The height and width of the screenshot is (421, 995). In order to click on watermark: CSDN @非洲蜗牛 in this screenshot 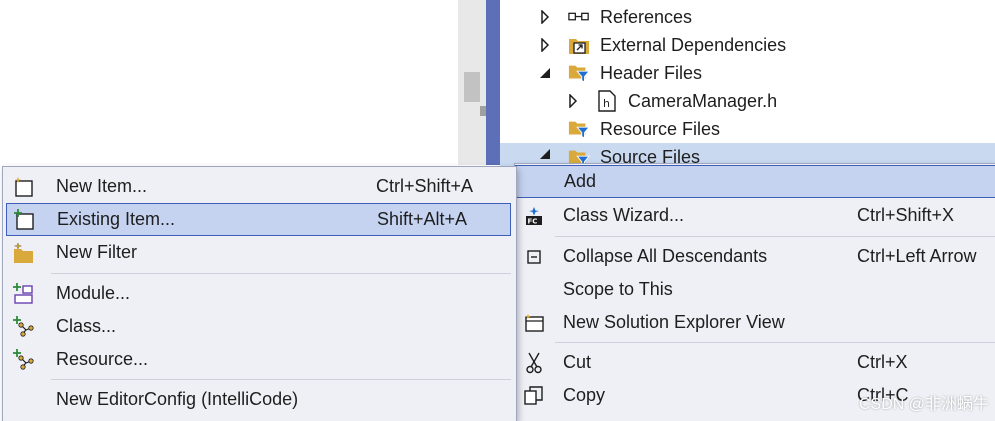, I will do `click(923, 404)`.